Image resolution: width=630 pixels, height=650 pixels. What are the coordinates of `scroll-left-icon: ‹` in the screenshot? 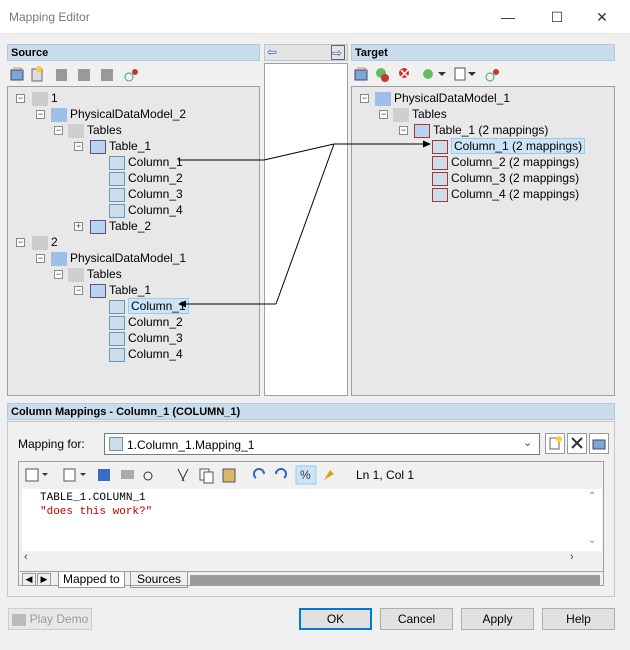 It's located at (26, 557).